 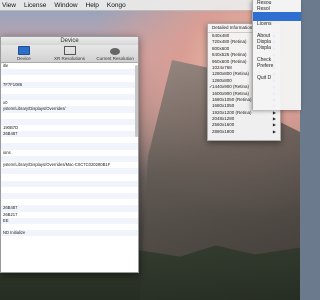 What do you see at coordinates (229, 61) in the screenshot?
I see `context-menu-item-label: 960x600 (Retina)` at bounding box center [229, 61].